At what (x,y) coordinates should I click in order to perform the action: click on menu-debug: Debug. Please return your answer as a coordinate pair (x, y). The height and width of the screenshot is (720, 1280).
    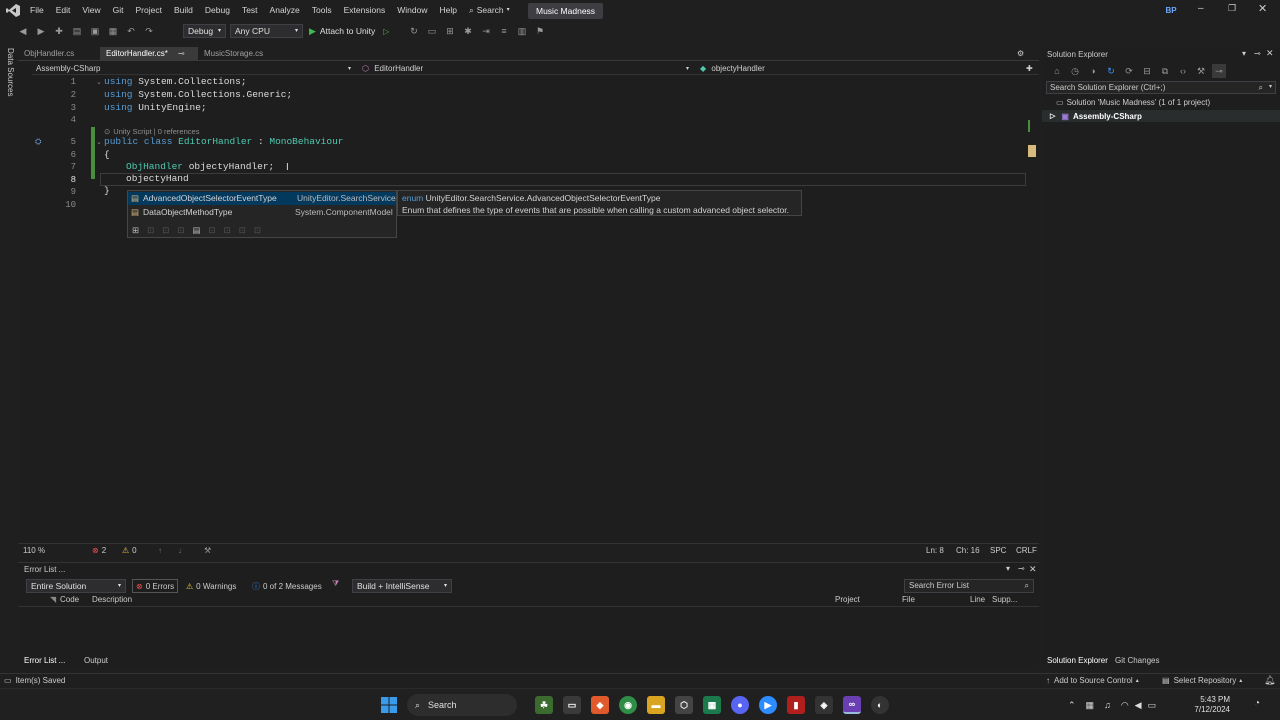
    Looking at the image, I should click on (217, 10).